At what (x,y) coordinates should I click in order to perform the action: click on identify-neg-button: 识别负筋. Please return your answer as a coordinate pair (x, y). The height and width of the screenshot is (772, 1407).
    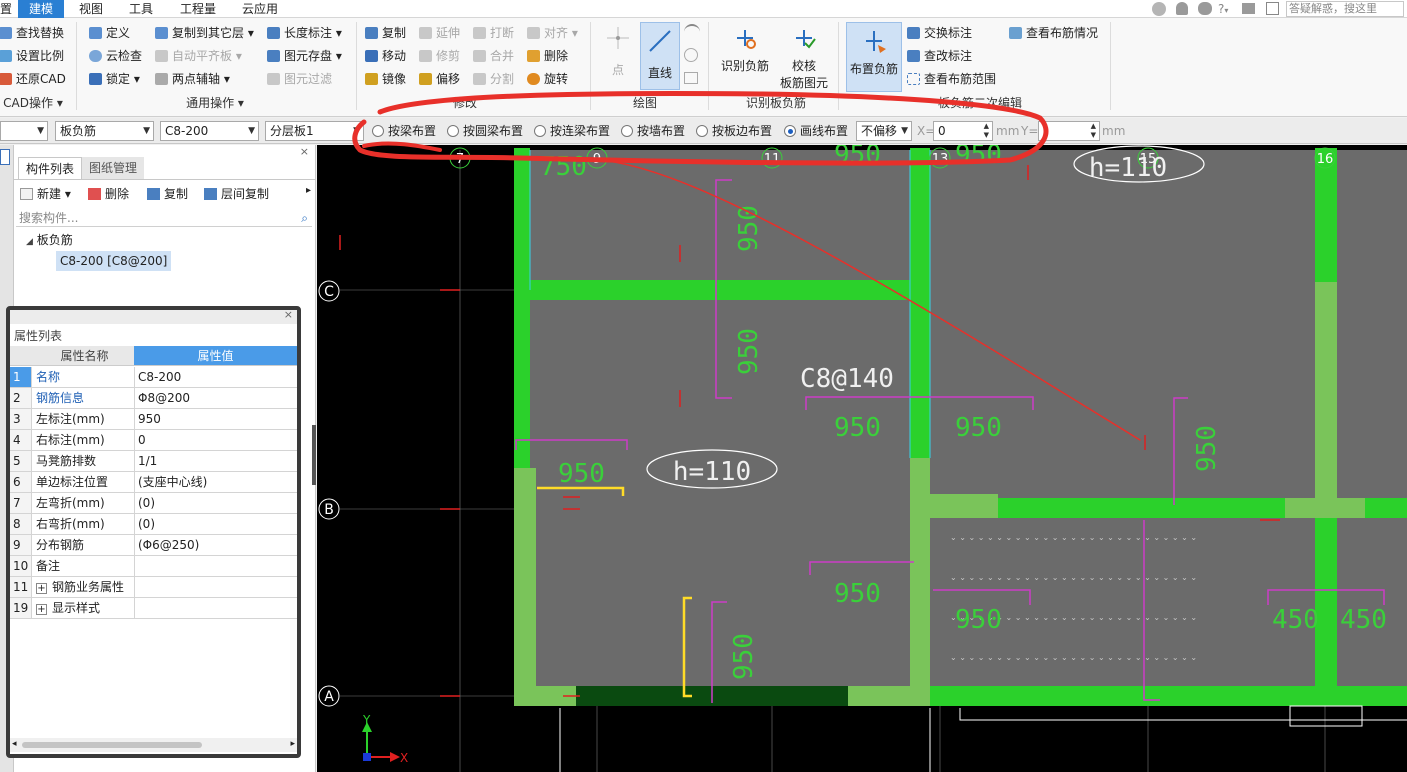
    Looking at the image, I should click on (745, 56).